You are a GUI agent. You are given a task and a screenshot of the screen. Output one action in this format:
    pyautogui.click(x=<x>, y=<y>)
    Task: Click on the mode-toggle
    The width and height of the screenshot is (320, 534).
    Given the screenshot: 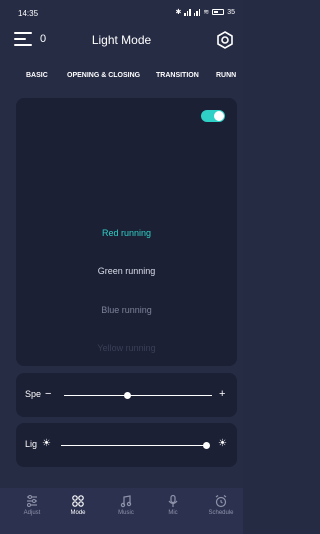 What is the action you would take?
    pyautogui.click(x=213, y=116)
    